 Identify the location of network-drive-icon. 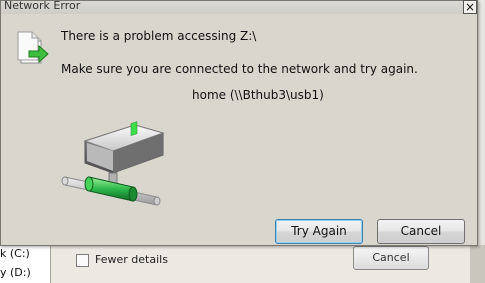
(115, 163).